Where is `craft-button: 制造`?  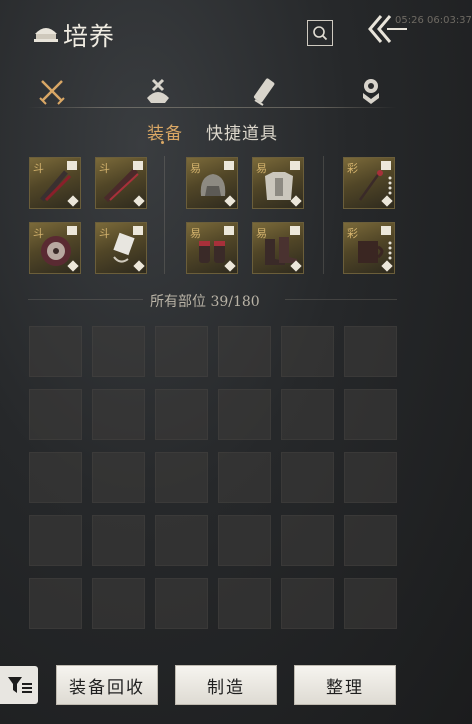
craft-button: 制造 is located at coordinates (226, 685).